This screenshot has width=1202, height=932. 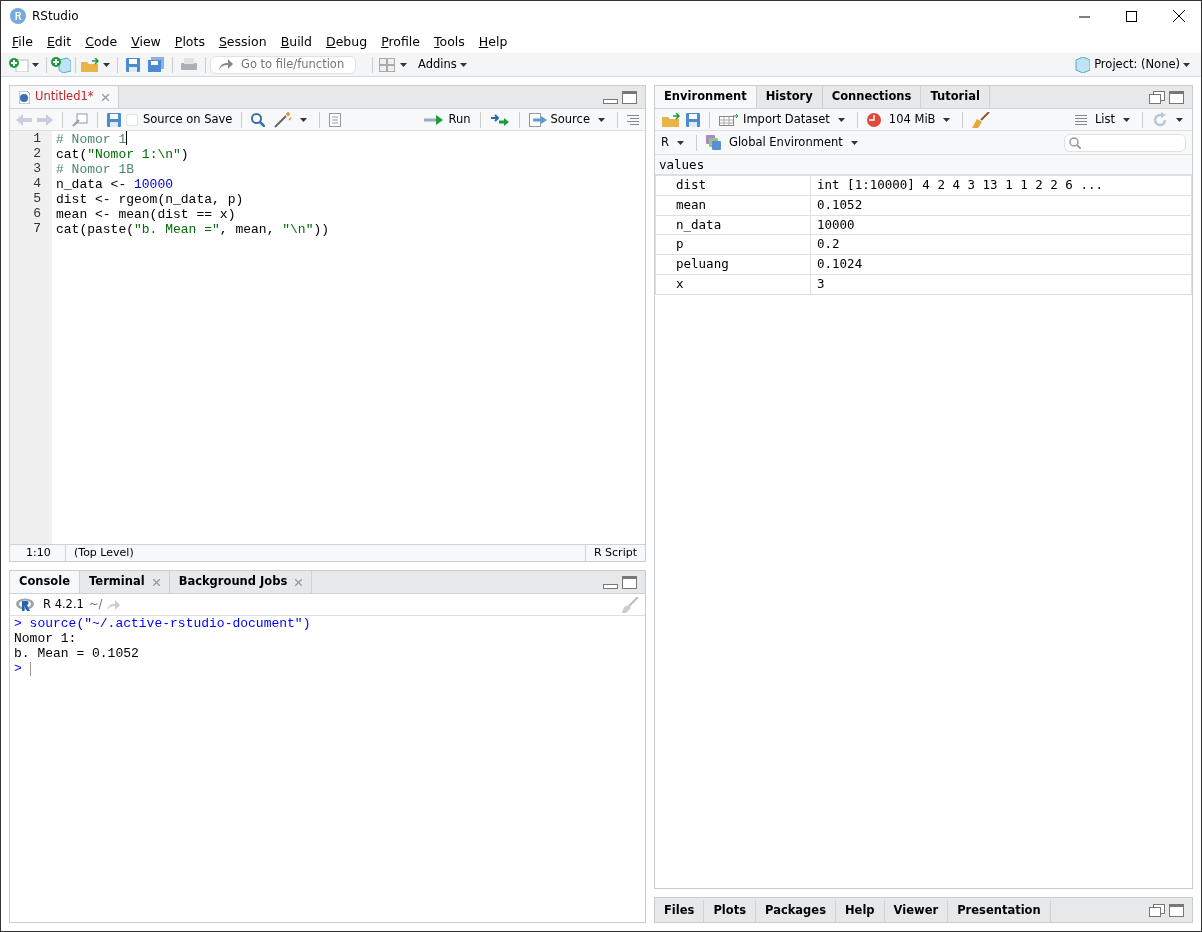 I want to click on language-menu: R, so click(x=665, y=142).